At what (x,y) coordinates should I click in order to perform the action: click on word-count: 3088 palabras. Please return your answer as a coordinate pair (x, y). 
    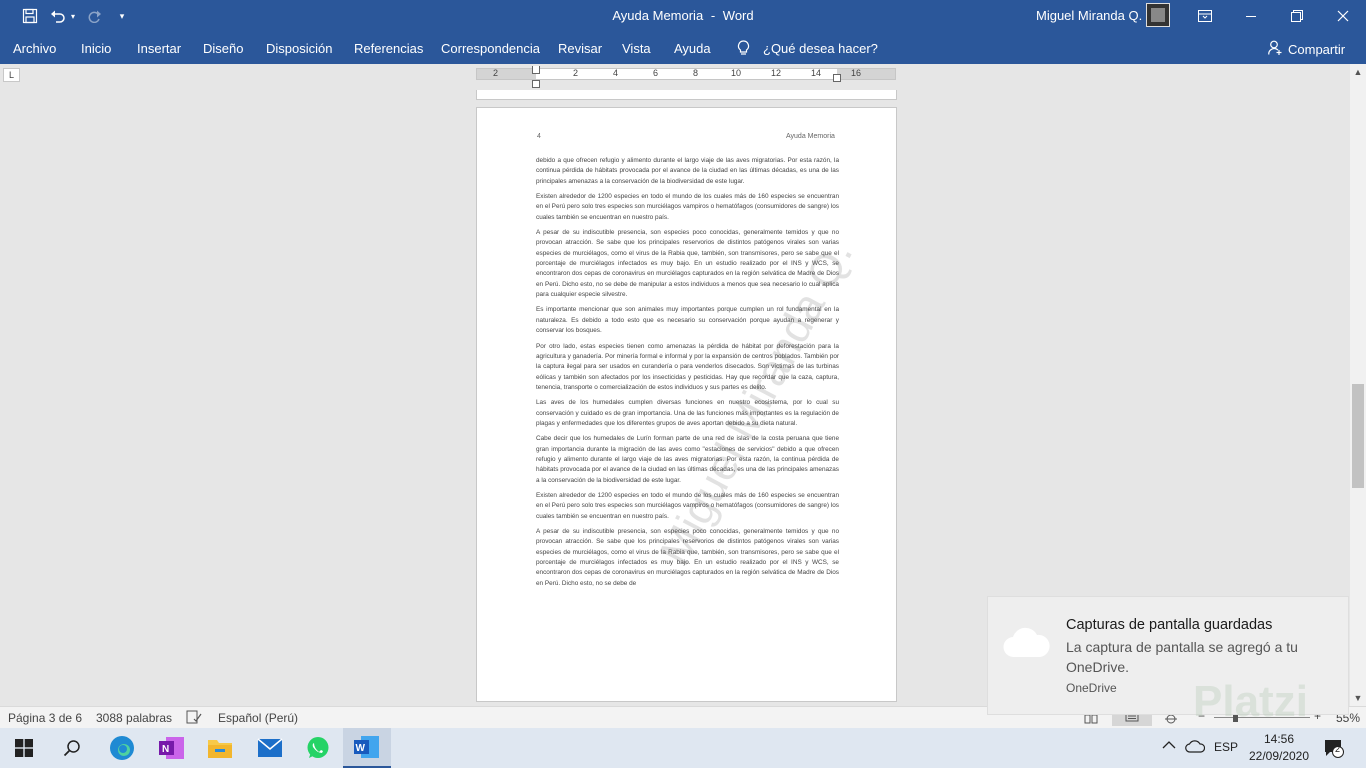
    Looking at the image, I should click on (134, 718).